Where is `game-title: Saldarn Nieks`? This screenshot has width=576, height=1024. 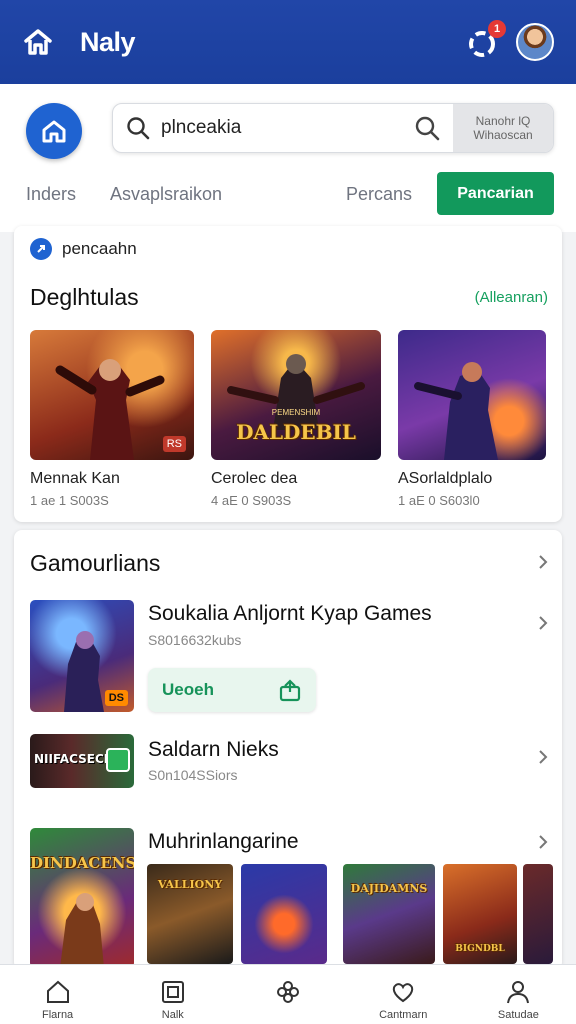 game-title: Saldarn Nieks is located at coordinates (213, 750).